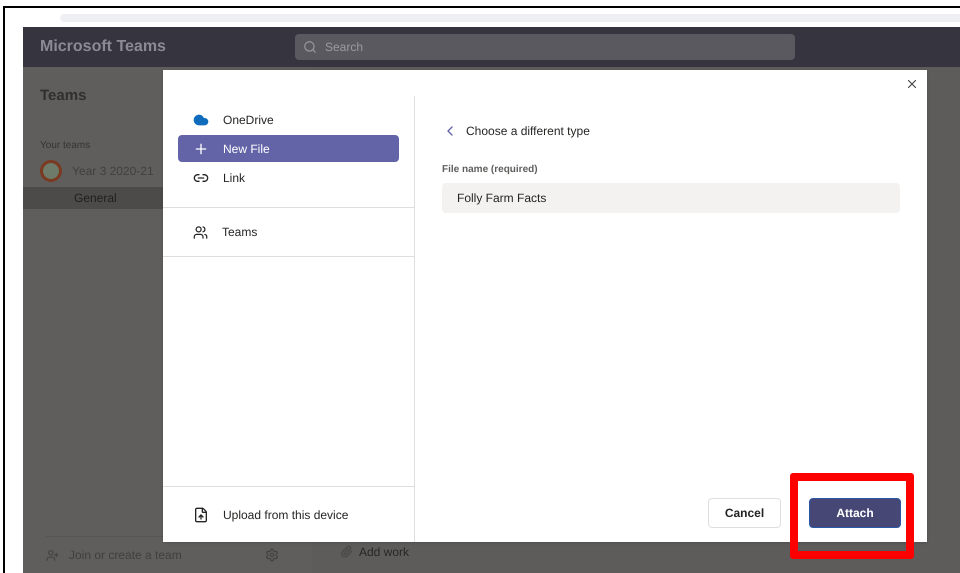 This screenshot has height=573, width=960. I want to click on search-placeholder: Search, so click(344, 47).